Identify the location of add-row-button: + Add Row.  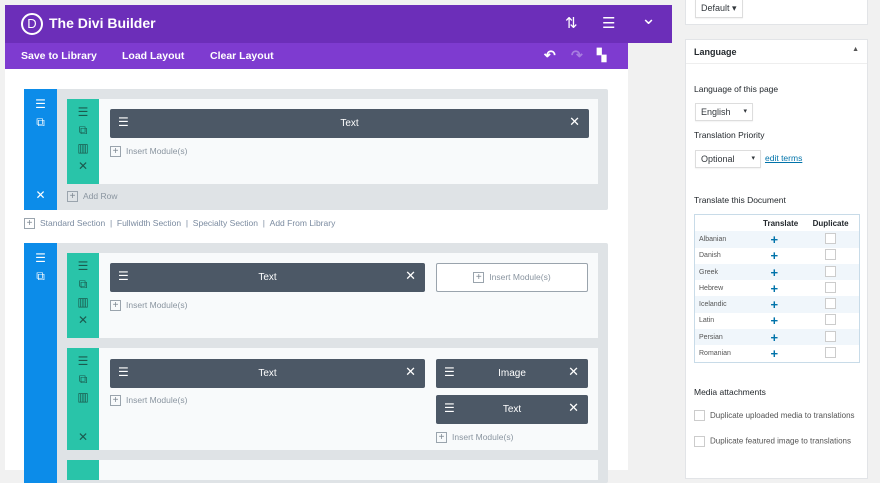
(92, 197).